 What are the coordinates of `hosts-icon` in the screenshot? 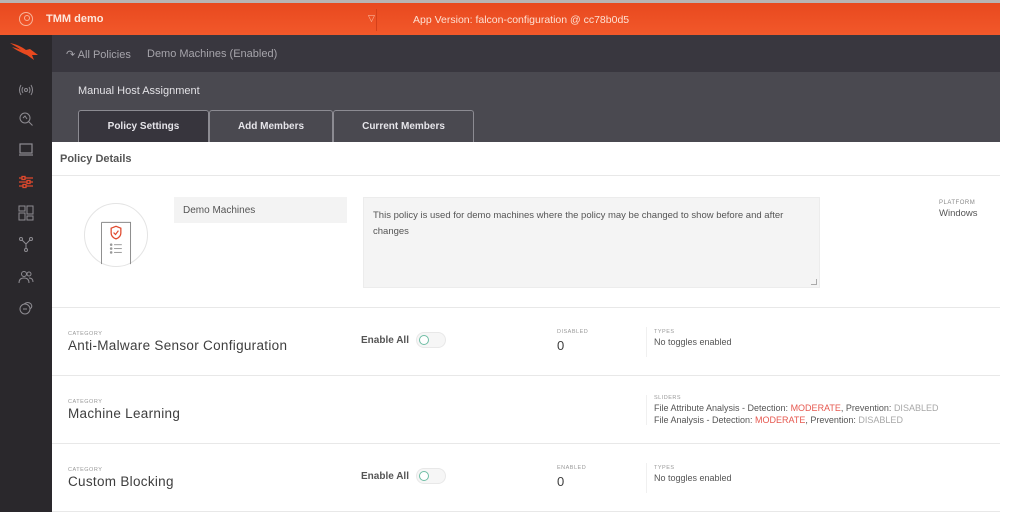 It's located at (26, 150).